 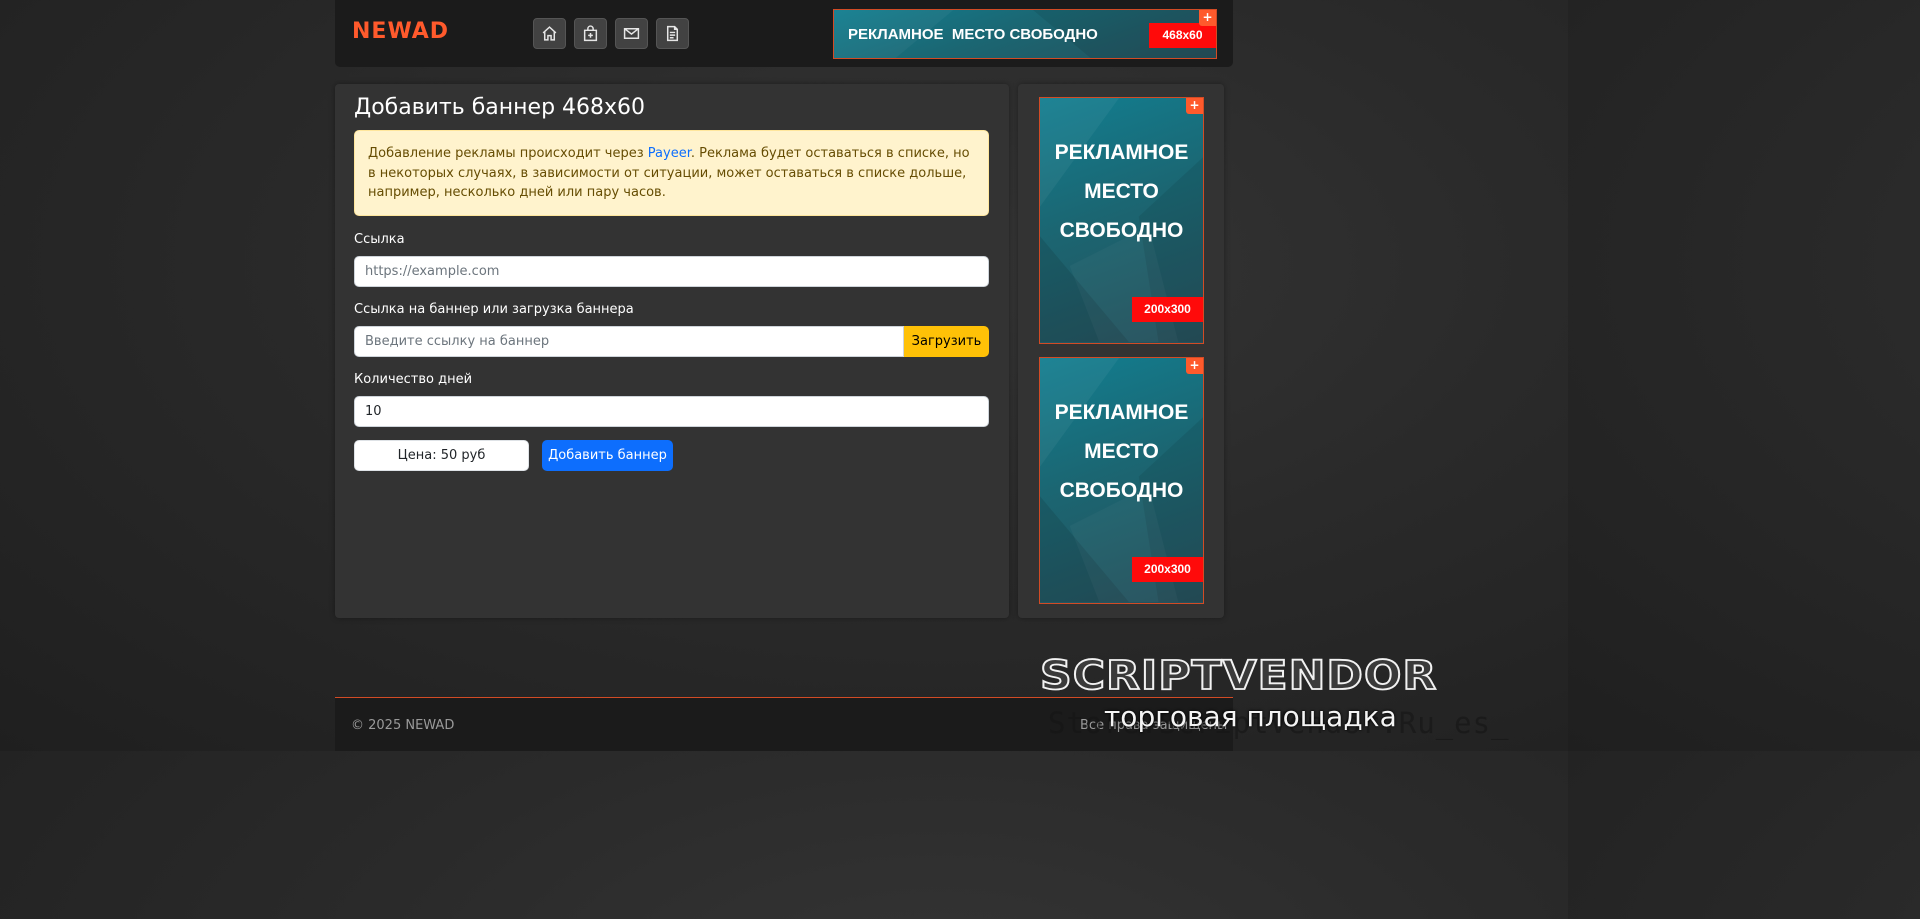 What do you see at coordinates (494, 309) in the screenshot?
I see `banner-url-label: Ссылка на баннер или загрузка баннера` at bounding box center [494, 309].